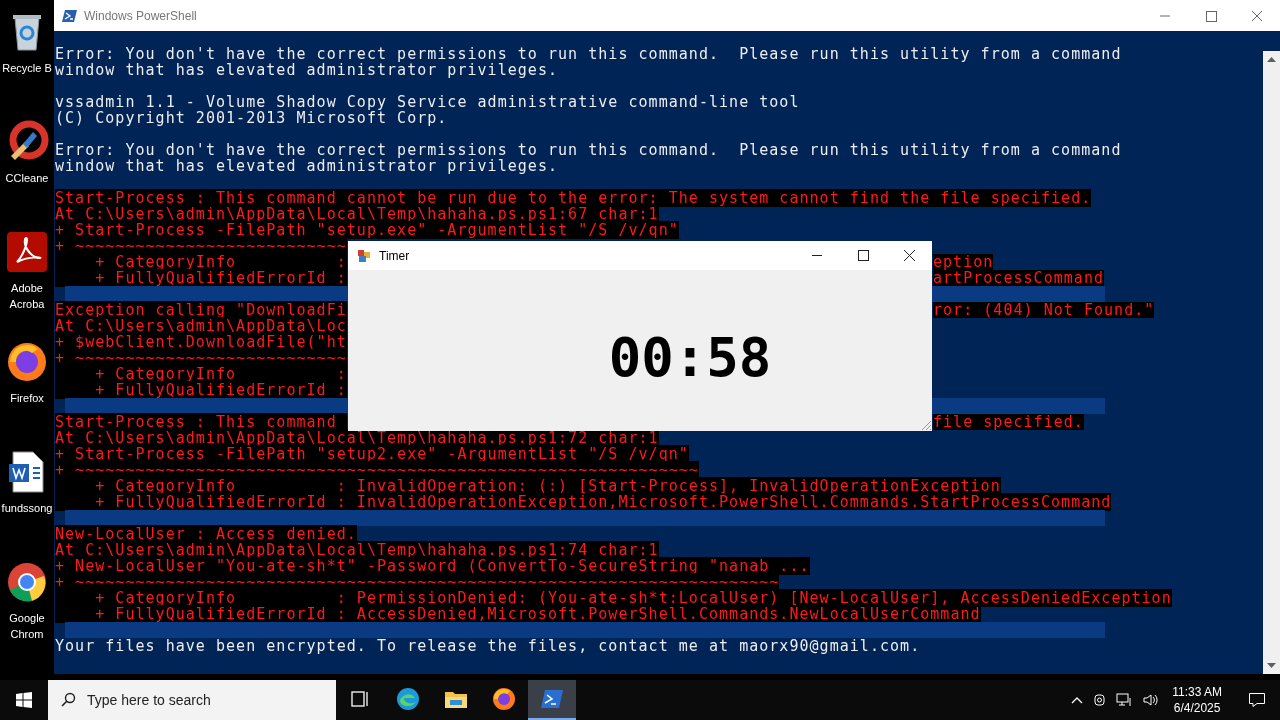 The width and height of the screenshot is (1280, 720). Describe the element at coordinates (27, 68) in the screenshot. I see `icon-label: Recycle B` at that location.